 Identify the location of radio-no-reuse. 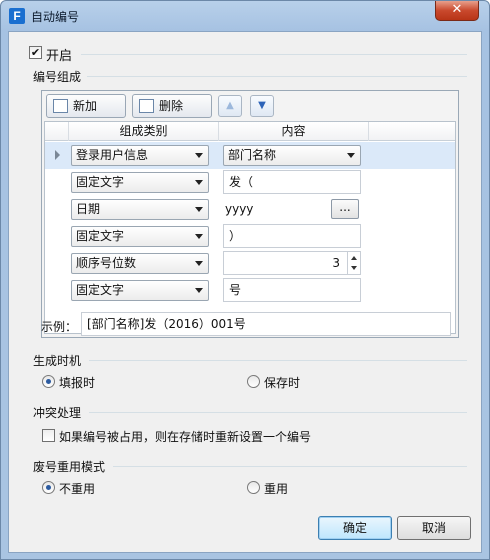
(48, 487).